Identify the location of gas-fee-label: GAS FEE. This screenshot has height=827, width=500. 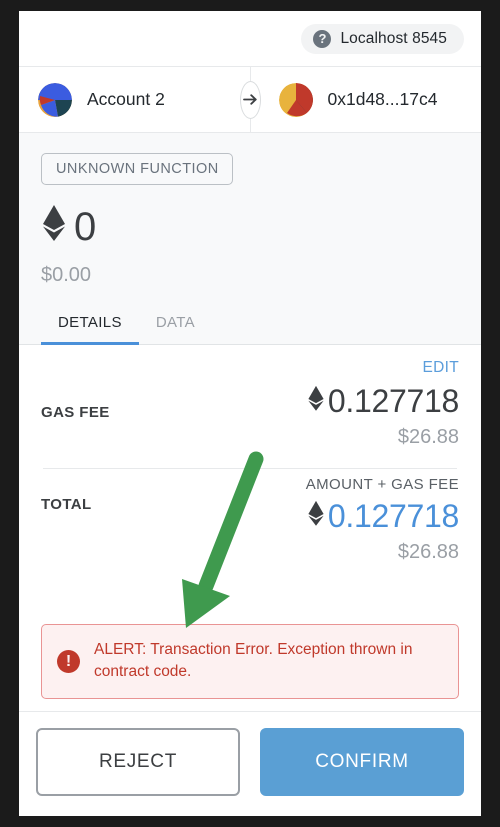
(75, 412).